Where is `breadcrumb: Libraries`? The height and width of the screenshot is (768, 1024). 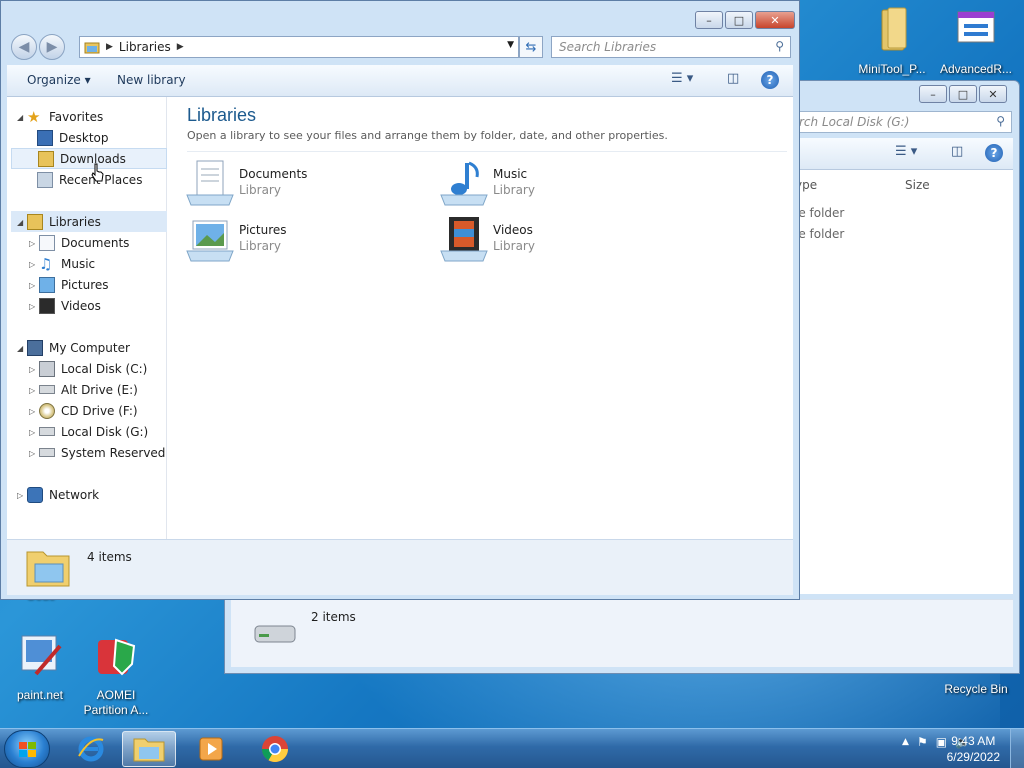 breadcrumb: Libraries is located at coordinates (145, 47).